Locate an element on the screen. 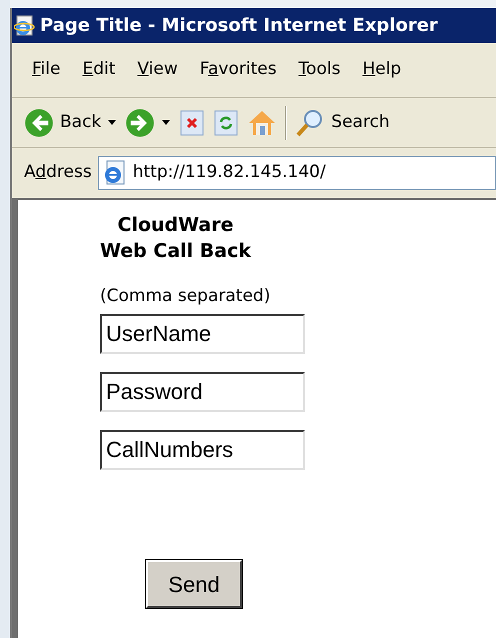 Image resolution: width=496 pixels, height=638 pixels. menu-item: Edit is located at coordinates (99, 70).